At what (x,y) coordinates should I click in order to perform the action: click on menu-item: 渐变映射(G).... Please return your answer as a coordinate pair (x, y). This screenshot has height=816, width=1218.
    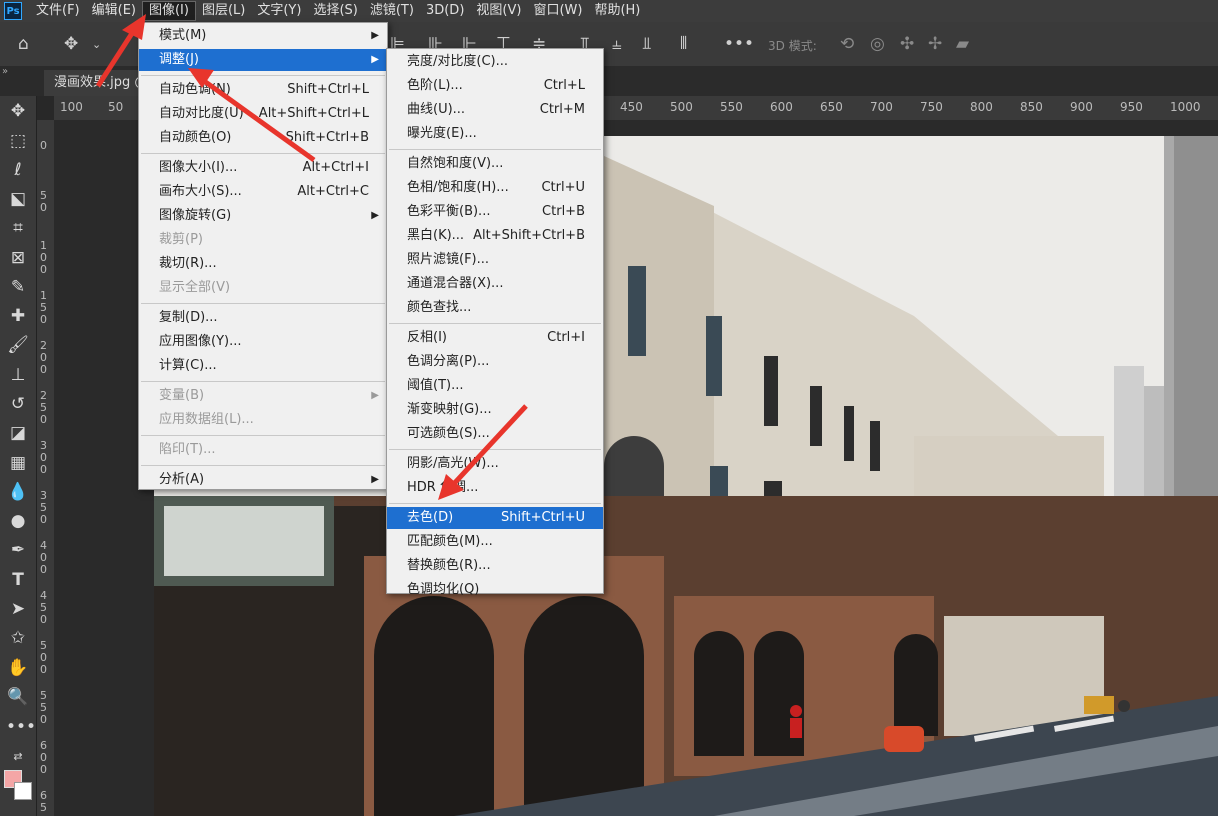
    Looking at the image, I should click on (495, 410).